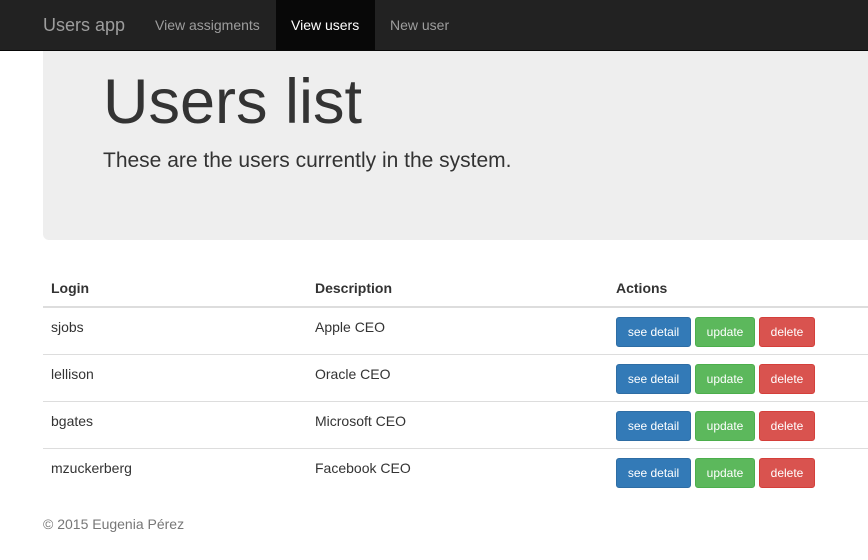 The height and width of the screenshot is (560, 868). What do you see at coordinates (353, 374) in the screenshot?
I see `cell-description: Oracle CEO` at bounding box center [353, 374].